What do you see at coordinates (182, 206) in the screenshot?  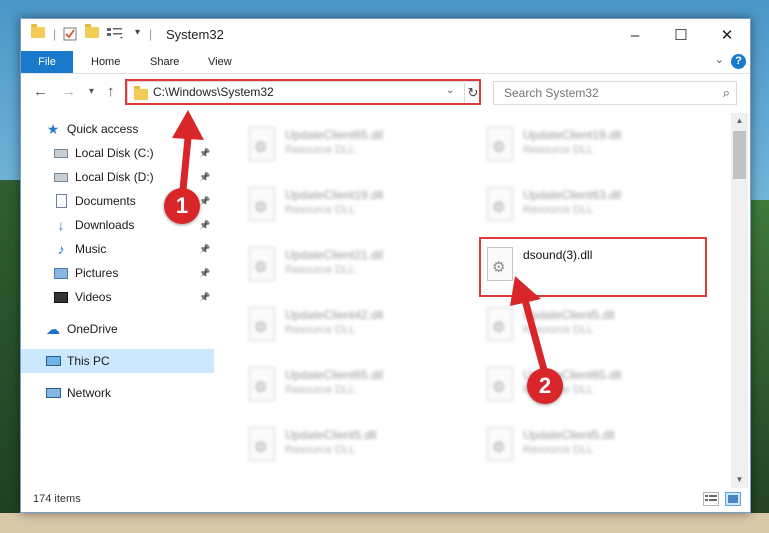 I see `step-1-badge: 1` at bounding box center [182, 206].